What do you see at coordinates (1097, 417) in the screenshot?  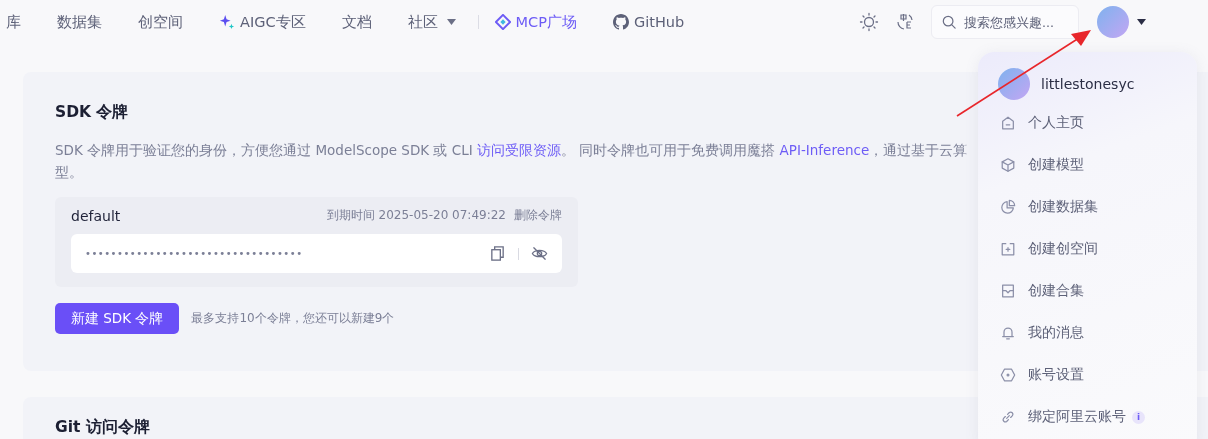 I see `menu-item: 绑定阿里云账号 i` at bounding box center [1097, 417].